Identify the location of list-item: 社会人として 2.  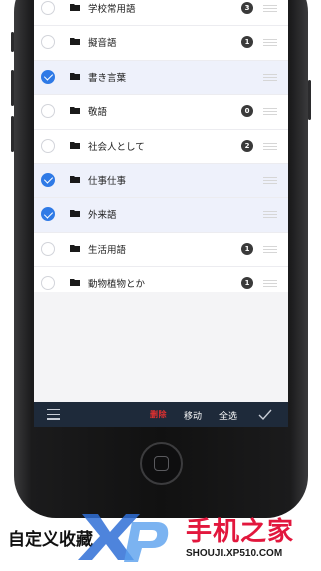
(161, 146).